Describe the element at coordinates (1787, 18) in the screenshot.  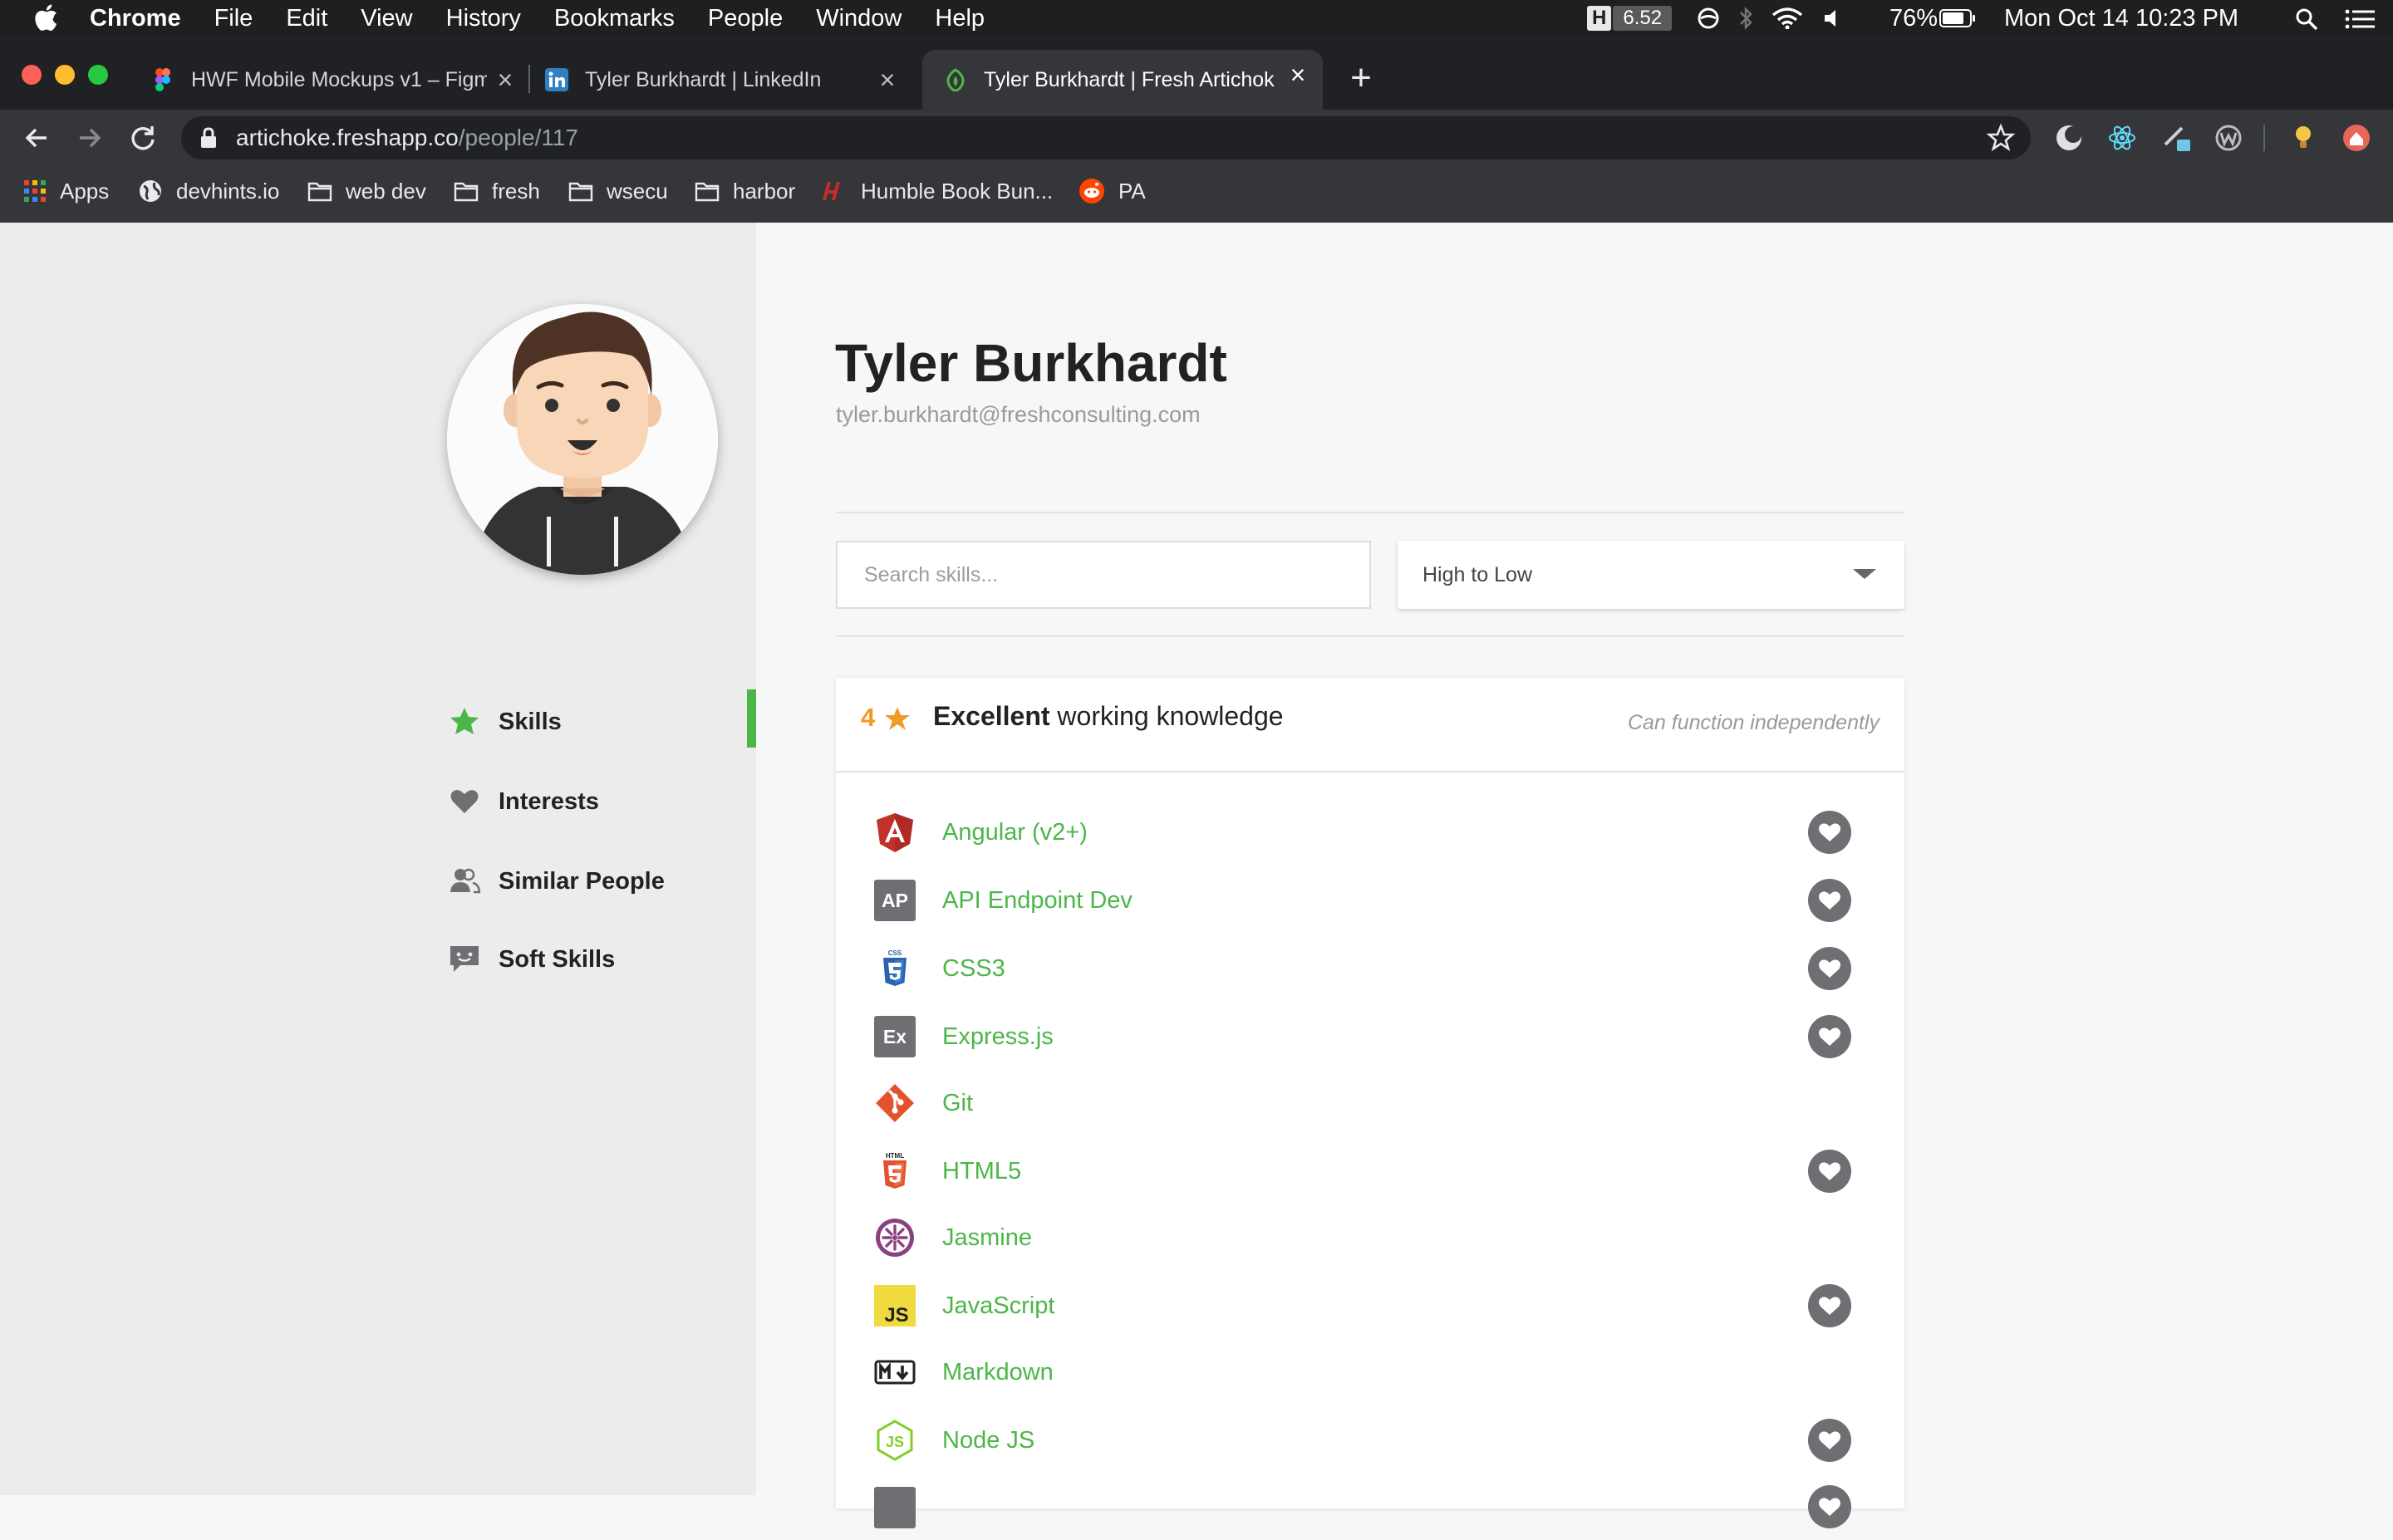
I see `wifi-icon` at that location.